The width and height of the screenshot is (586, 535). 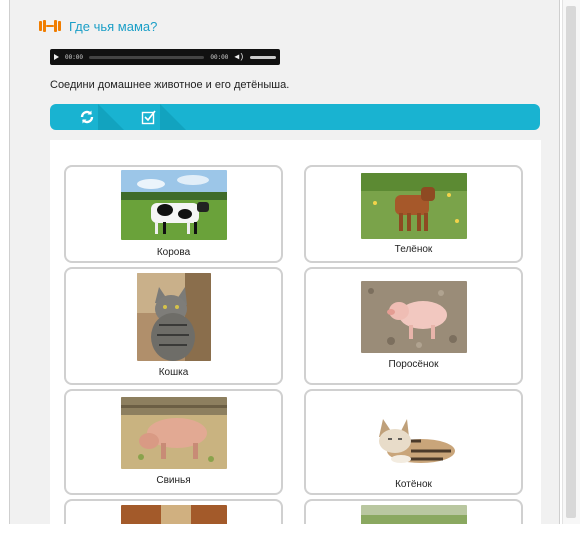 What do you see at coordinates (173, 317) in the screenshot?
I see `cat-image` at bounding box center [173, 317].